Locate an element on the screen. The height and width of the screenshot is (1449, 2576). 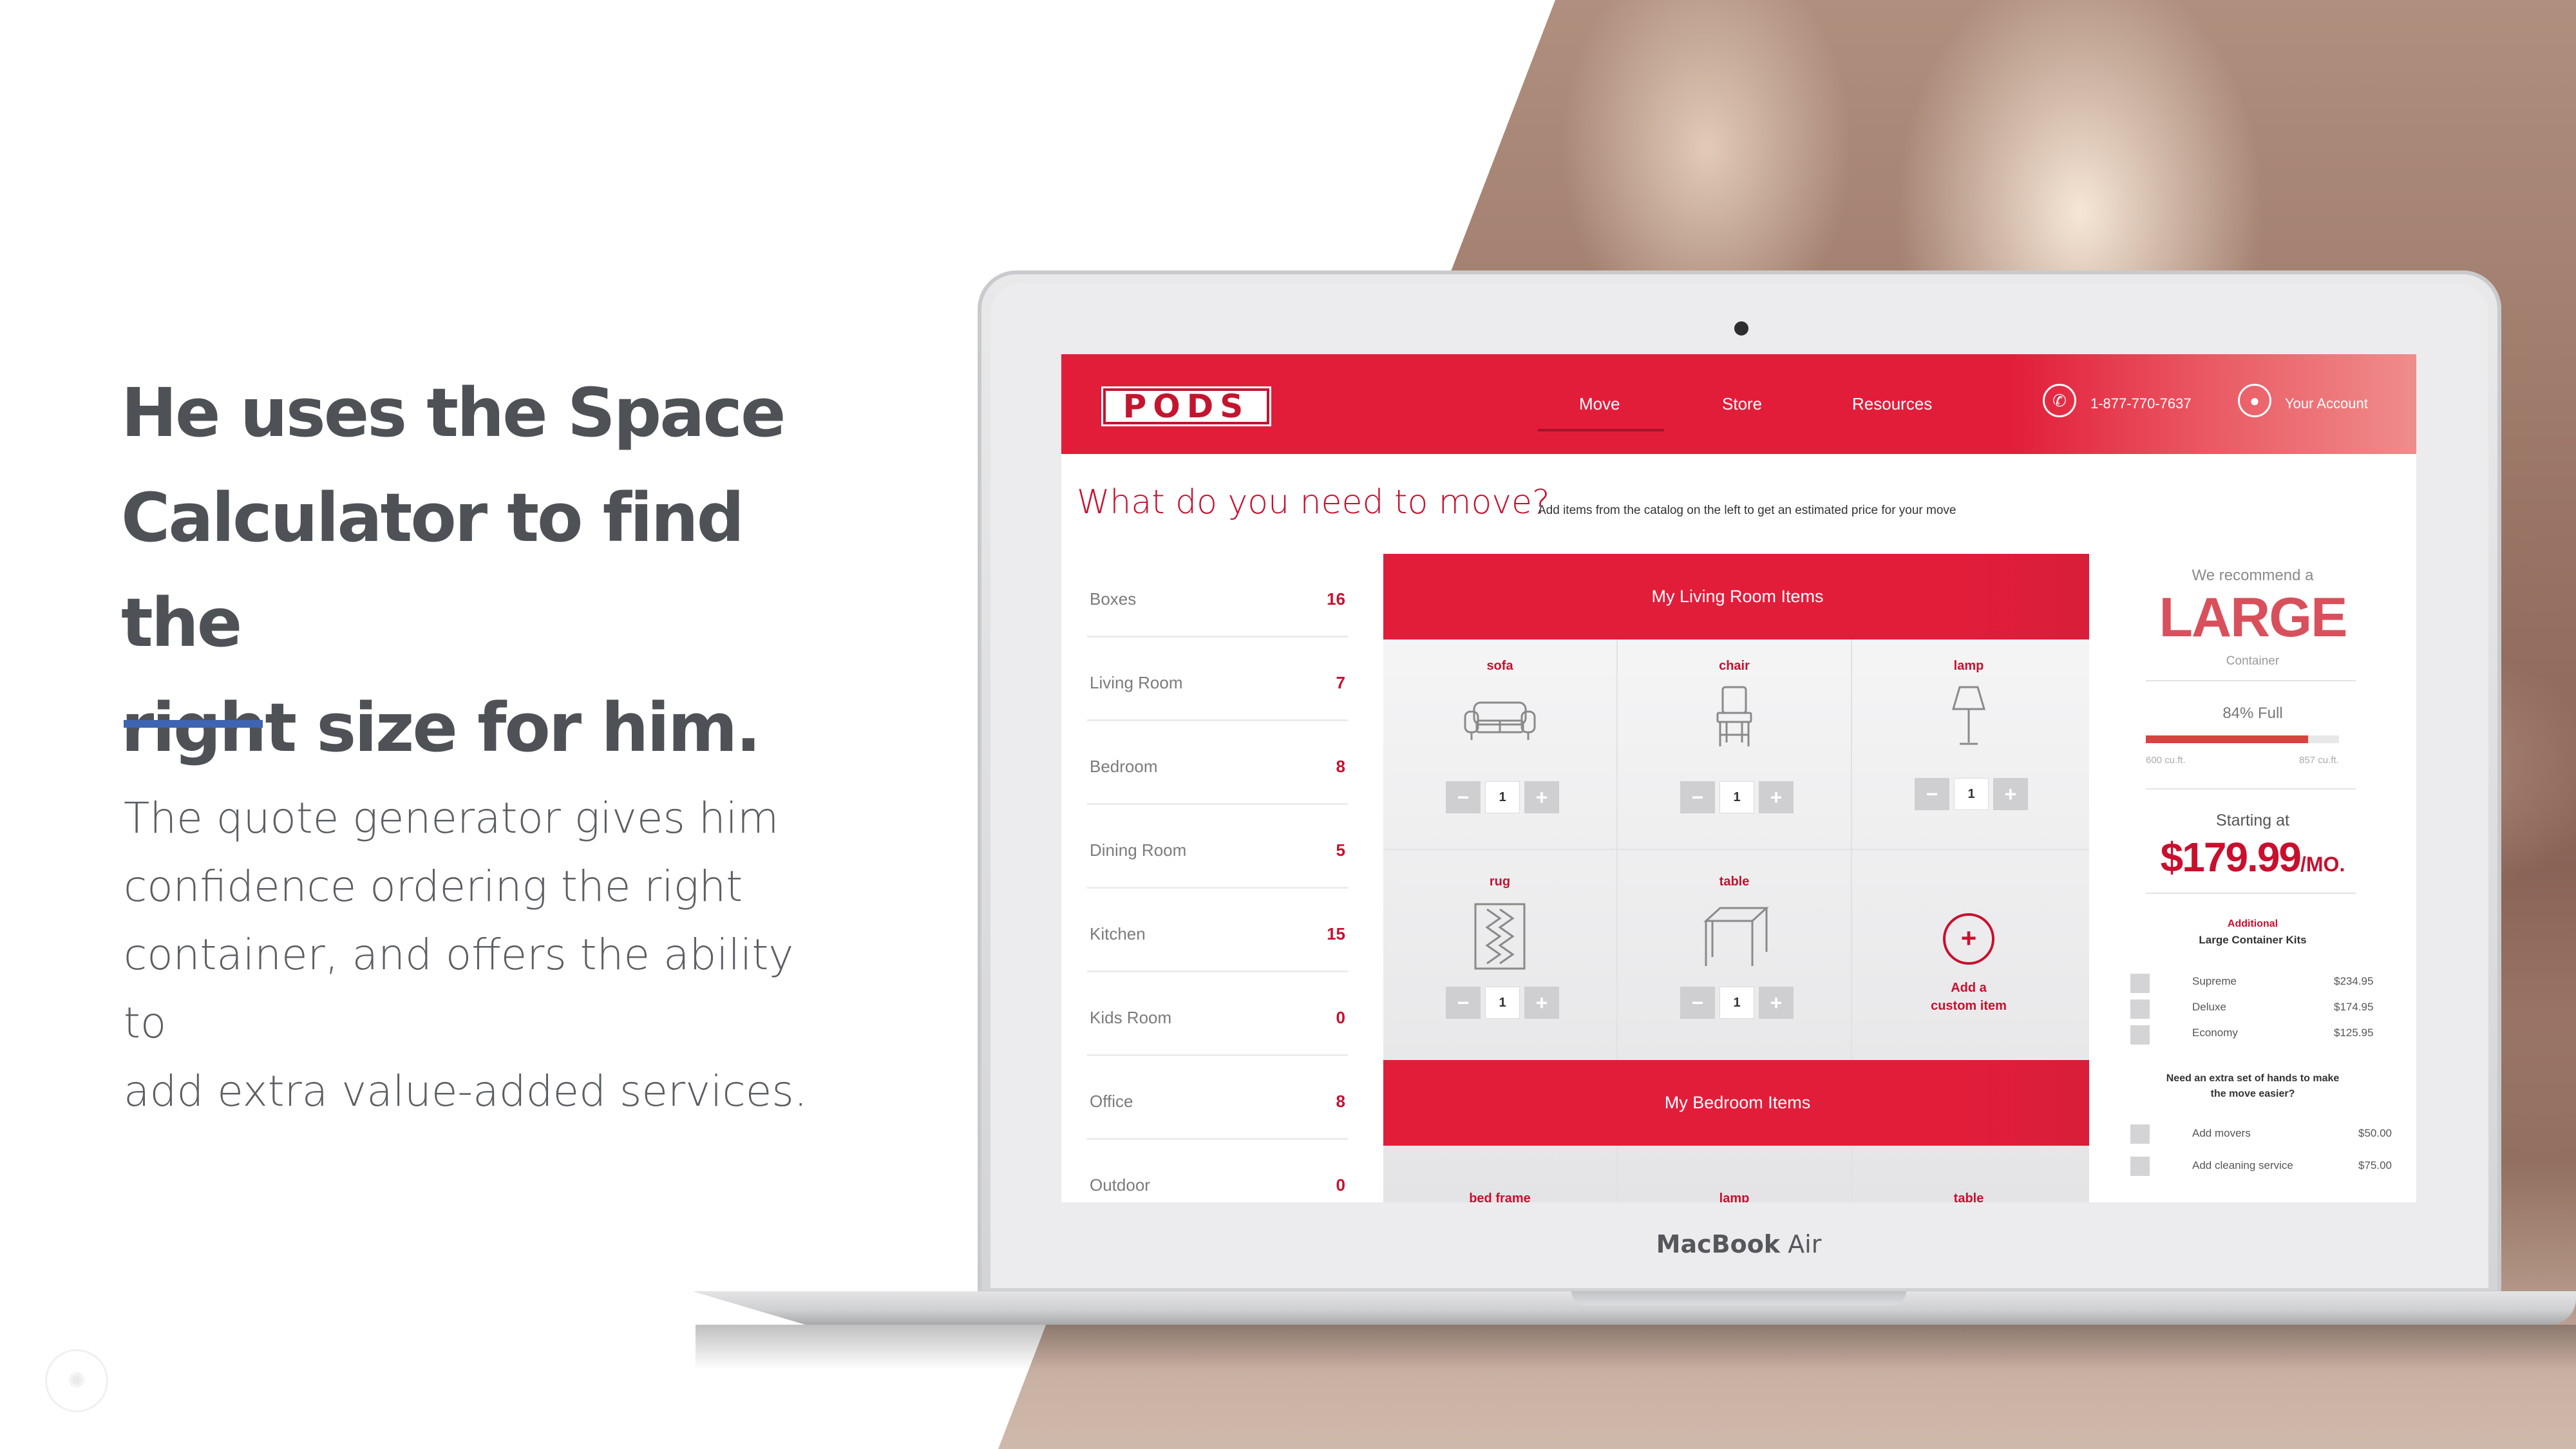
kit-name: Supreme is located at coordinates (2214, 981).